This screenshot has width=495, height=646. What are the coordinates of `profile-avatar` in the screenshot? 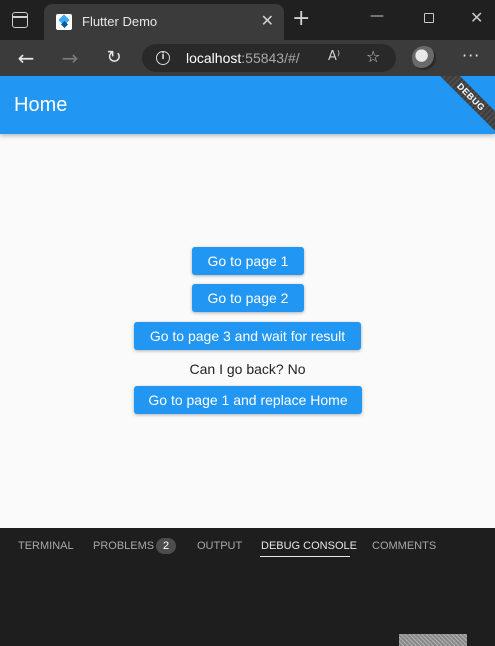 It's located at (424, 58).